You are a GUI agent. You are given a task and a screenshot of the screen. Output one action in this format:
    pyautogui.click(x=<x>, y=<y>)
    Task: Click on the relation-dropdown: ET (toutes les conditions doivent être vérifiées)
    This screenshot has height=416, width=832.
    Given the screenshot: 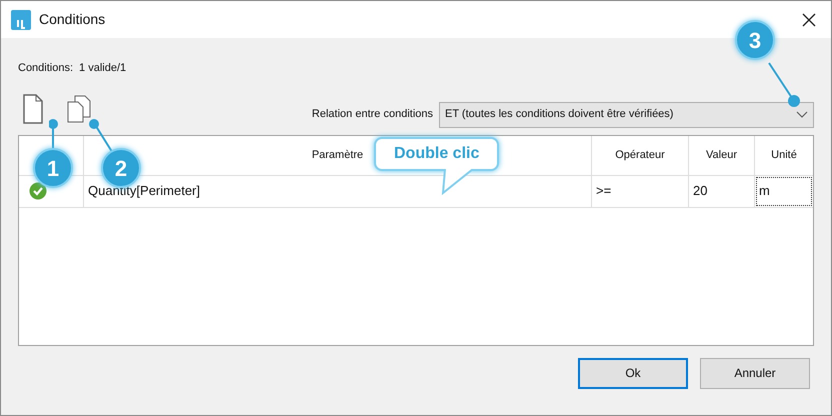 What is the action you would take?
    pyautogui.click(x=626, y=115)
    